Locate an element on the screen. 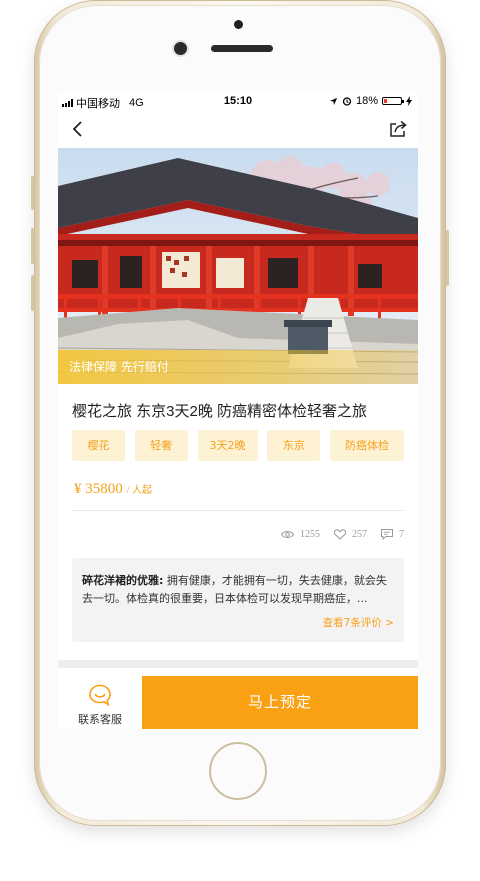 Image resolution: width=480 pixels, height=881 pixels. alarm-icon is located at coordinates (347, 101).